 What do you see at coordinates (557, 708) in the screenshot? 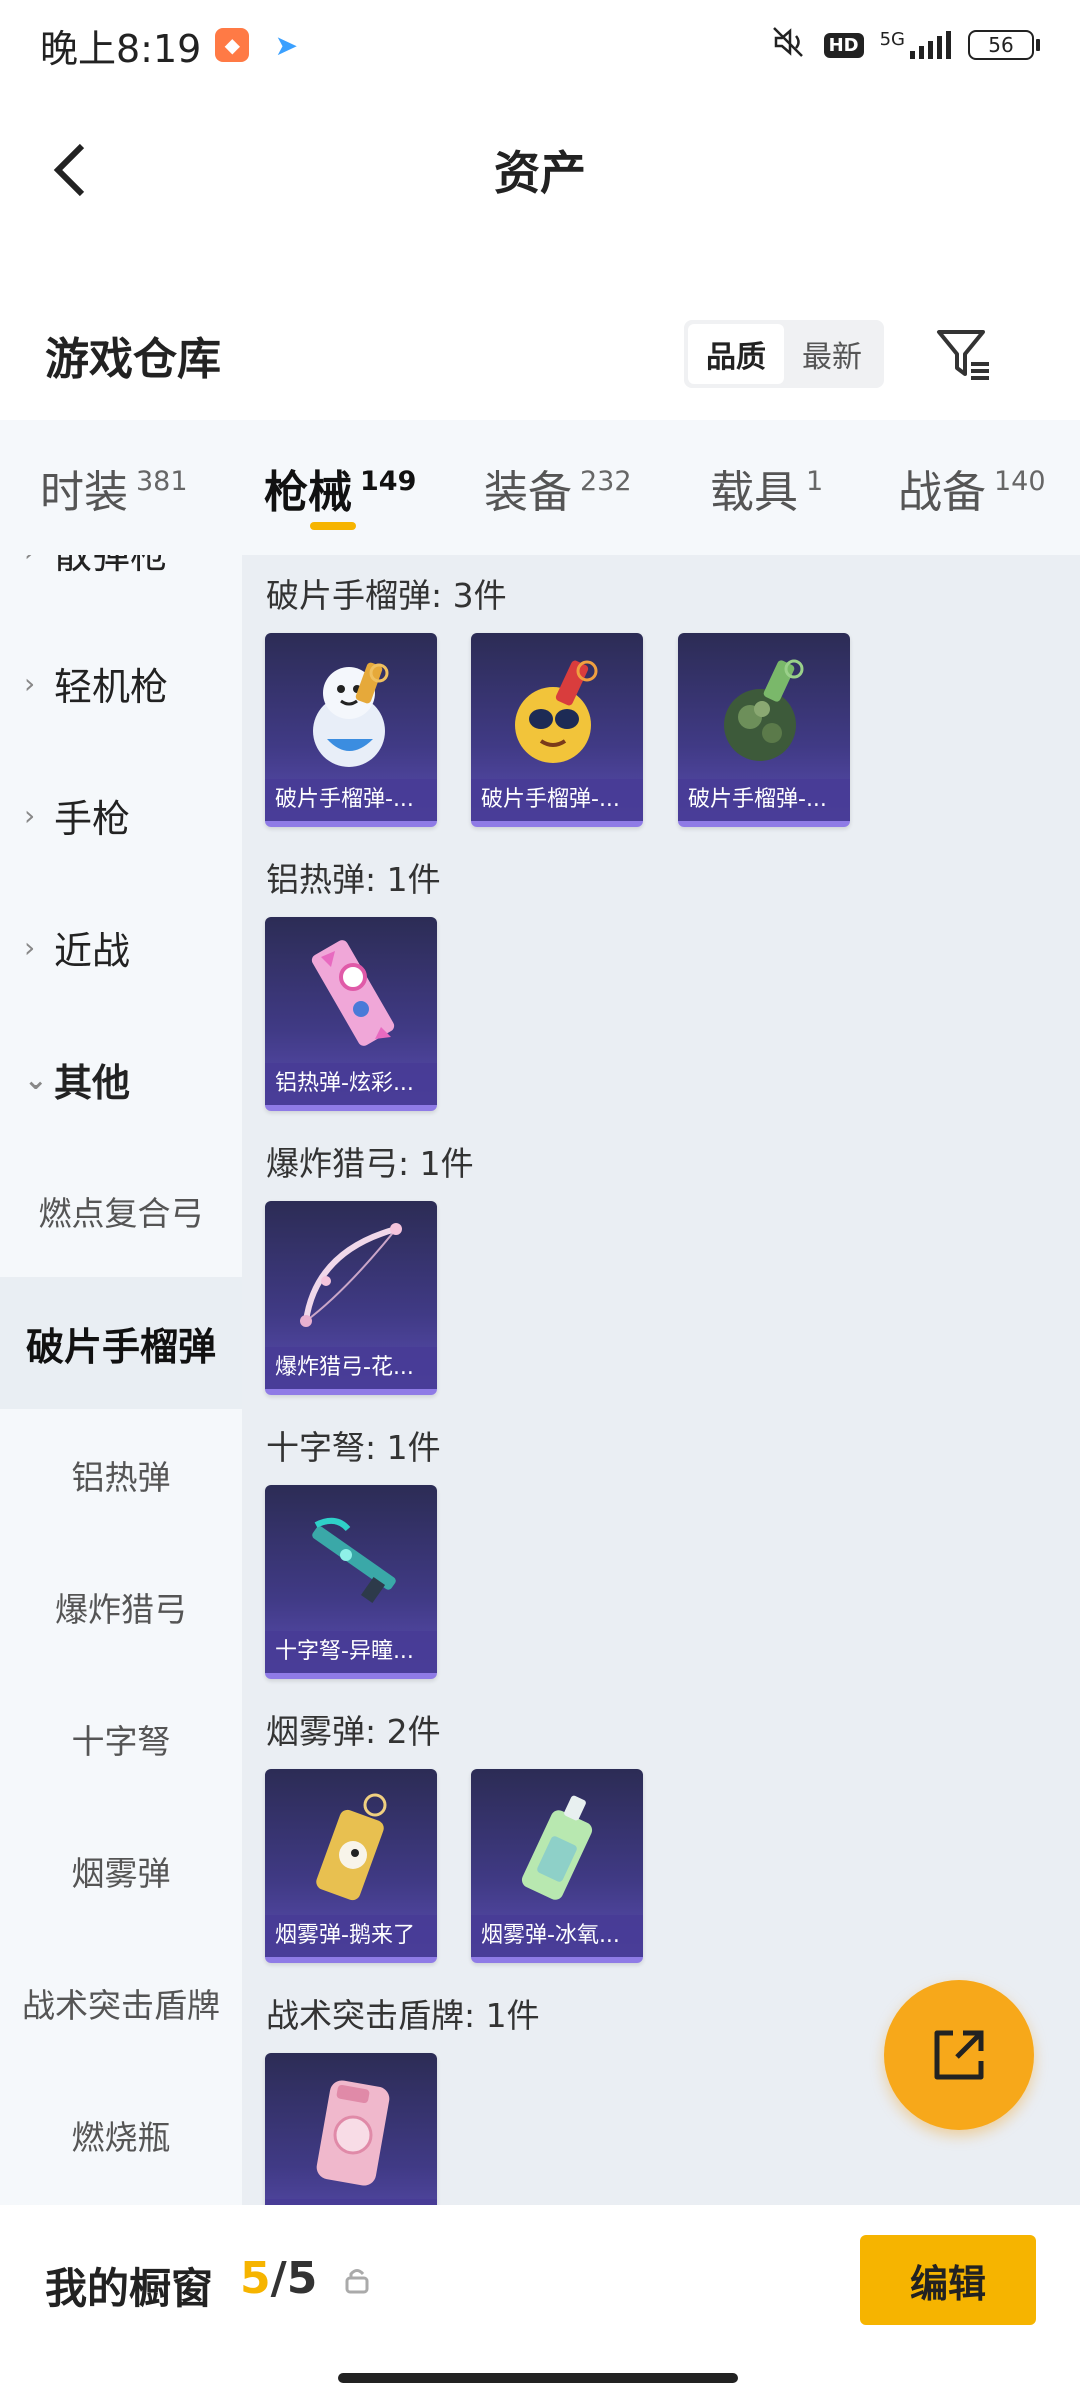
I see `emoji-grenade-image` at bounding box center [557, 708].